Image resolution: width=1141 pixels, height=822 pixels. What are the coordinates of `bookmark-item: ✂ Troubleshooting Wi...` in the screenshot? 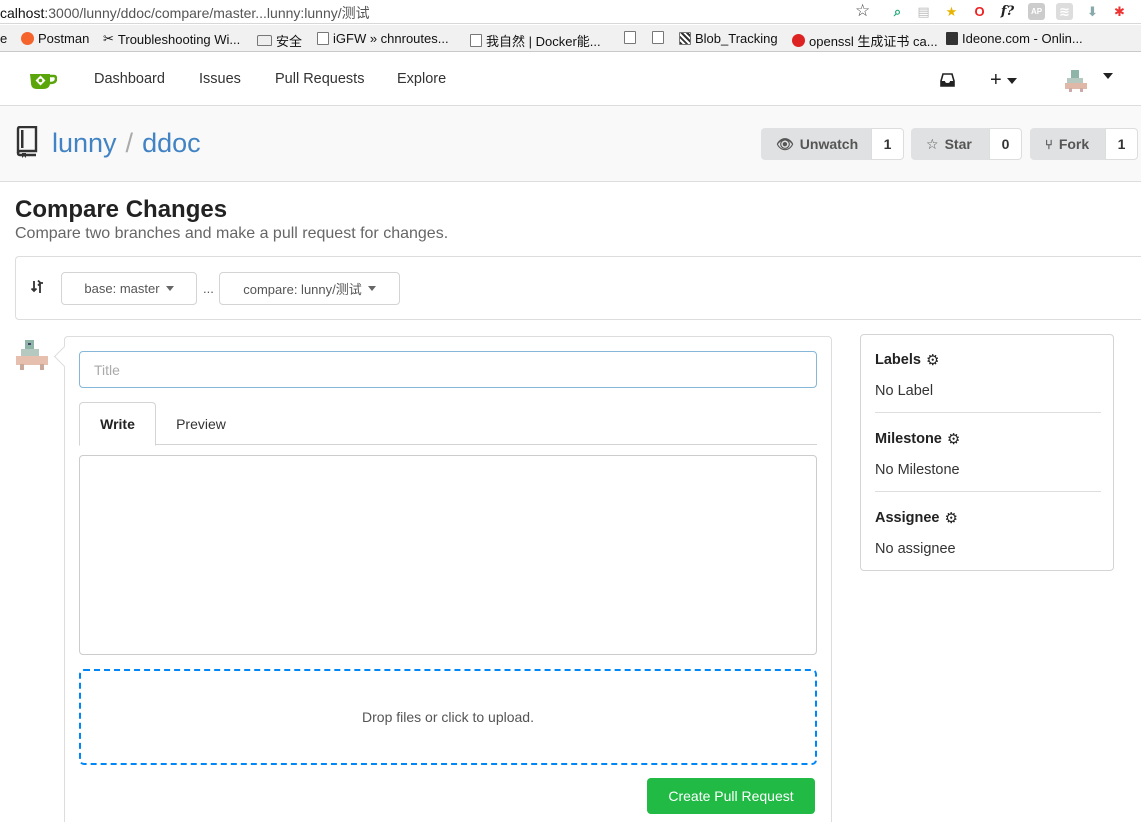 It's located at (171, 39).